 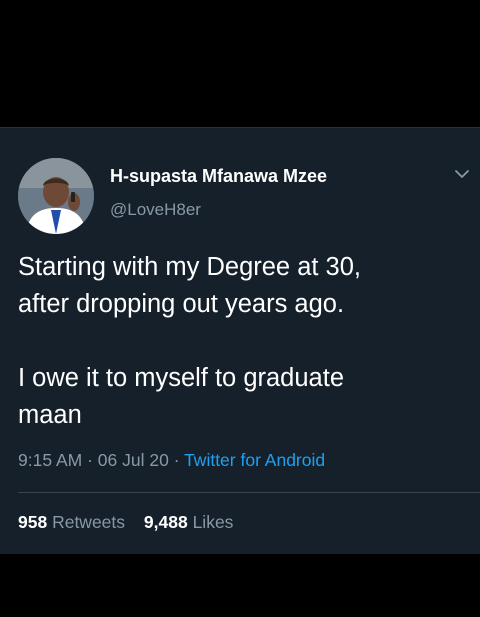 I want to click on tweet-source-link: Twitter for Android, so click(x=254, y=460).